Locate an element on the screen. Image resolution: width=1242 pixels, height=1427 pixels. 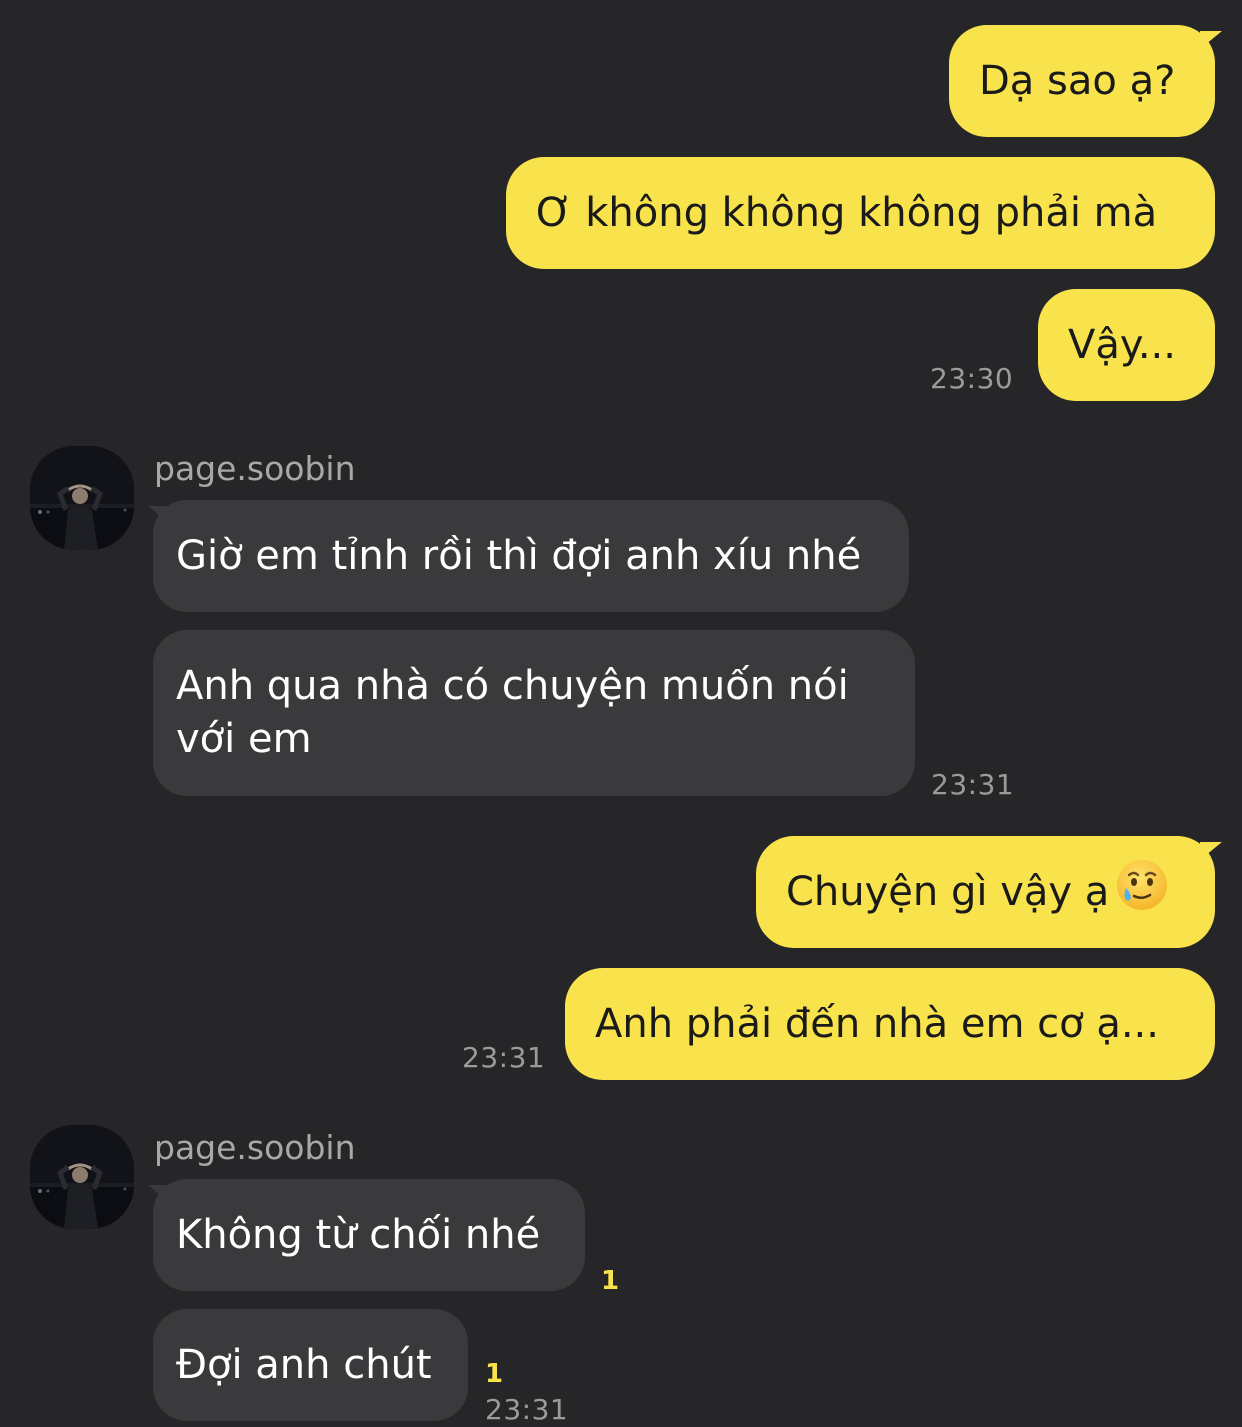
message-text: Chuyện gì vậy ạ is located at coordinates (948, 891).